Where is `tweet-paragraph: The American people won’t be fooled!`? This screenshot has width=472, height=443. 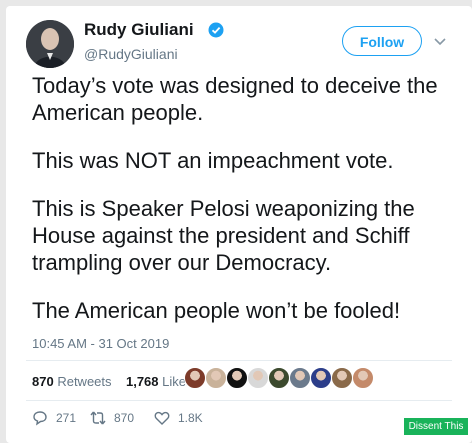
tweet-paragraph: The American people won’t be fooled! is located at coordinates (216, 310).